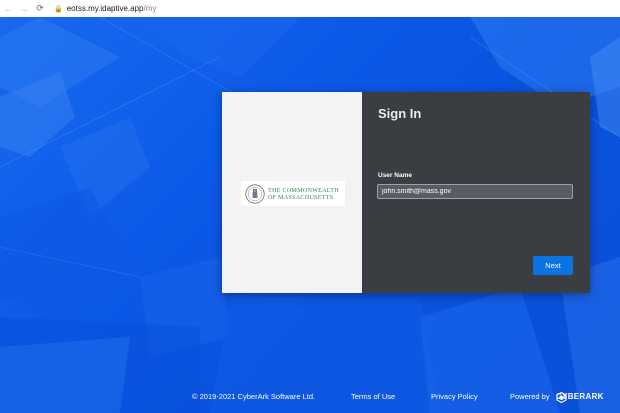  What do you see at coordinates (454, 396) in the screenshot?
I see `privacy-policy-link: Privacy Policy` at bounding box center [454, 396].